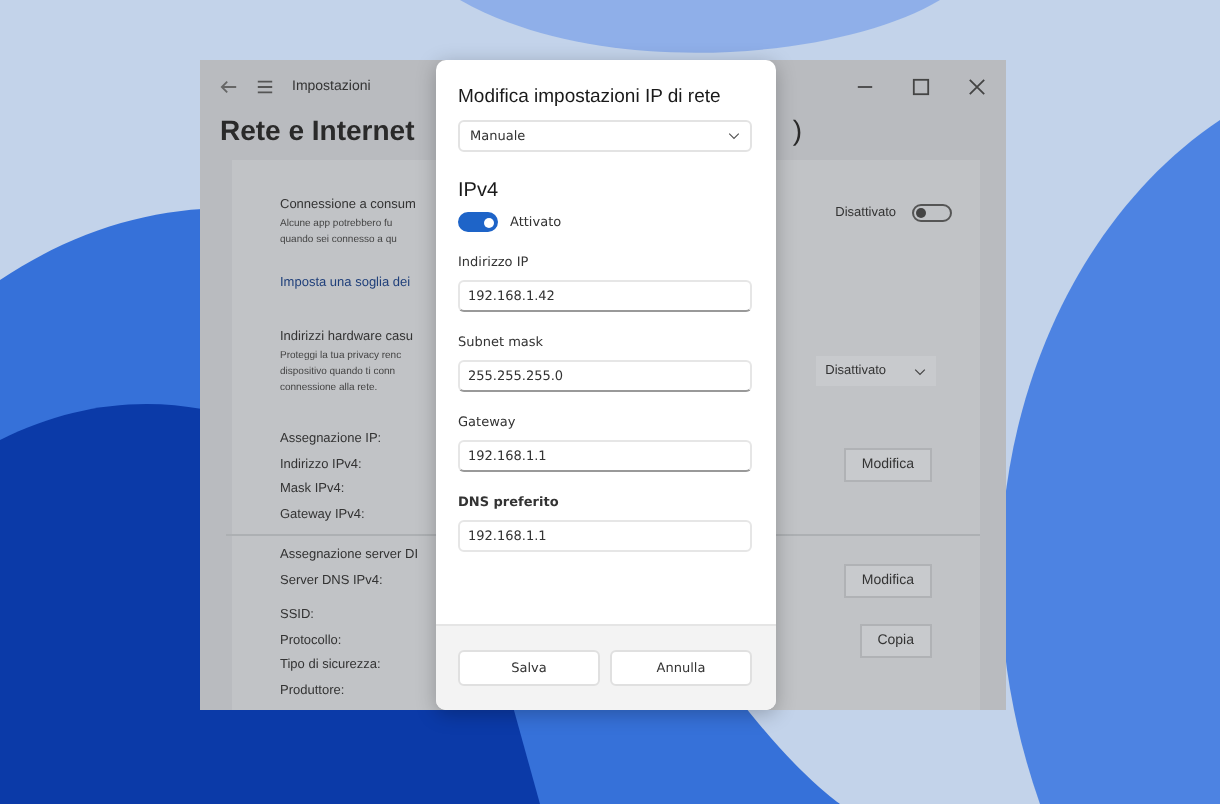 The width and height of the screenshot is (1220, 804). What do you see at coordinates (590, 97) in the screenshot?
I see `dialog-title: Modifica impostazioni IP di rete` at bounding box center [590, 97].